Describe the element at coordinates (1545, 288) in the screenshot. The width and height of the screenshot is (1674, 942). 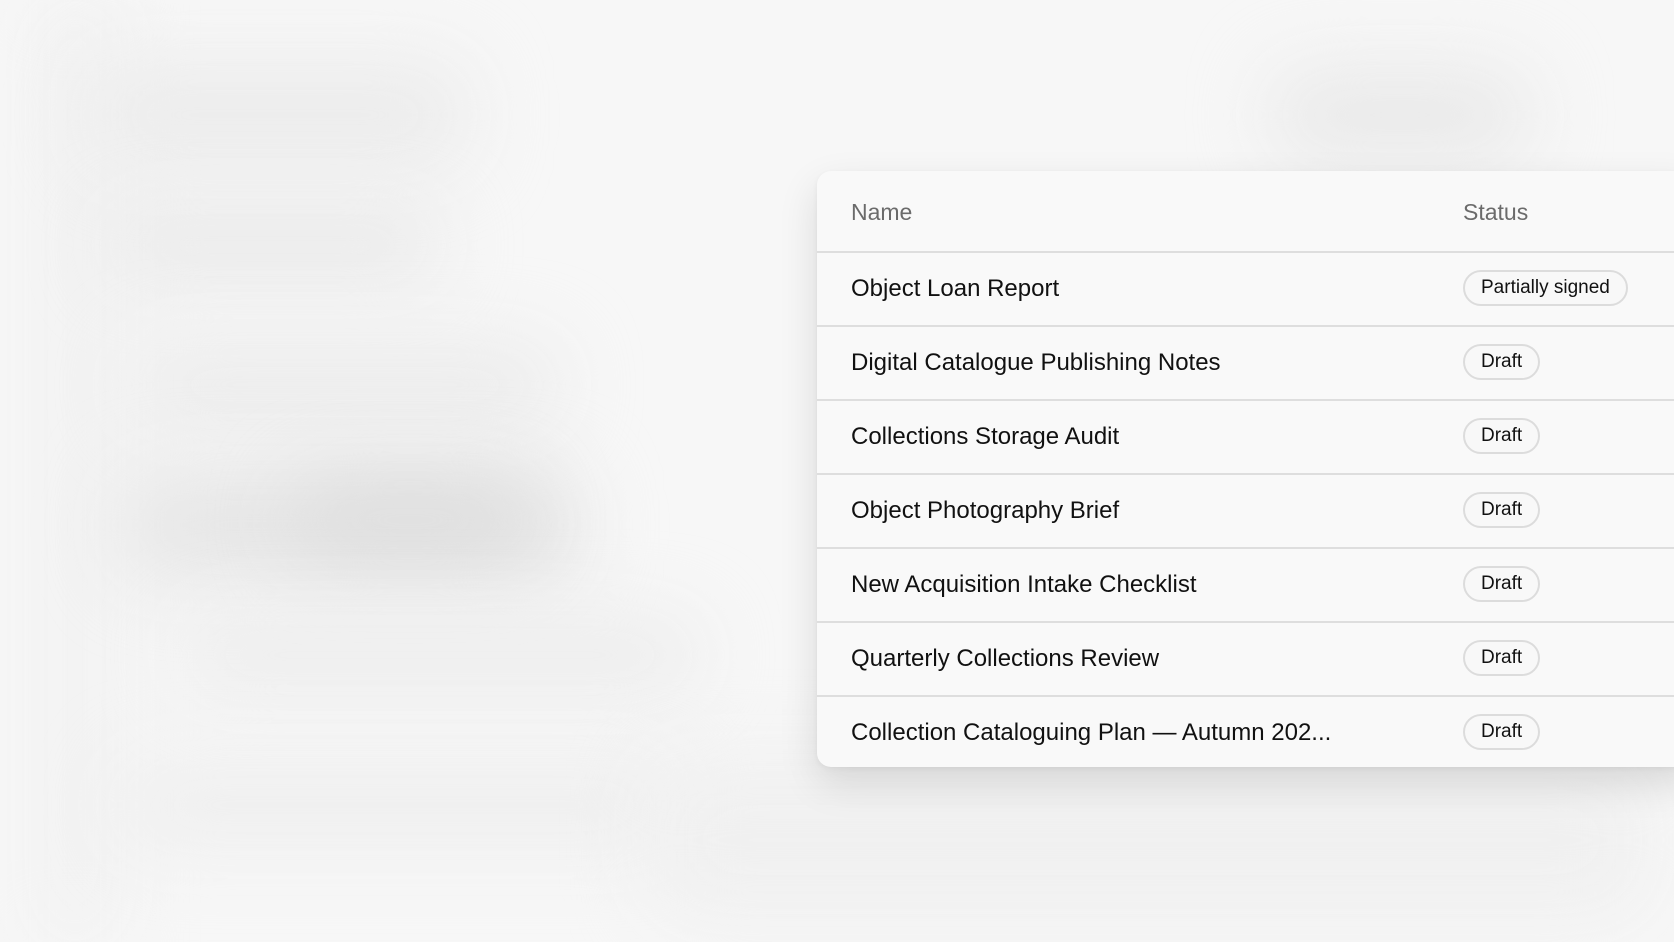
I see `status-badge: Partially signed` at that location.